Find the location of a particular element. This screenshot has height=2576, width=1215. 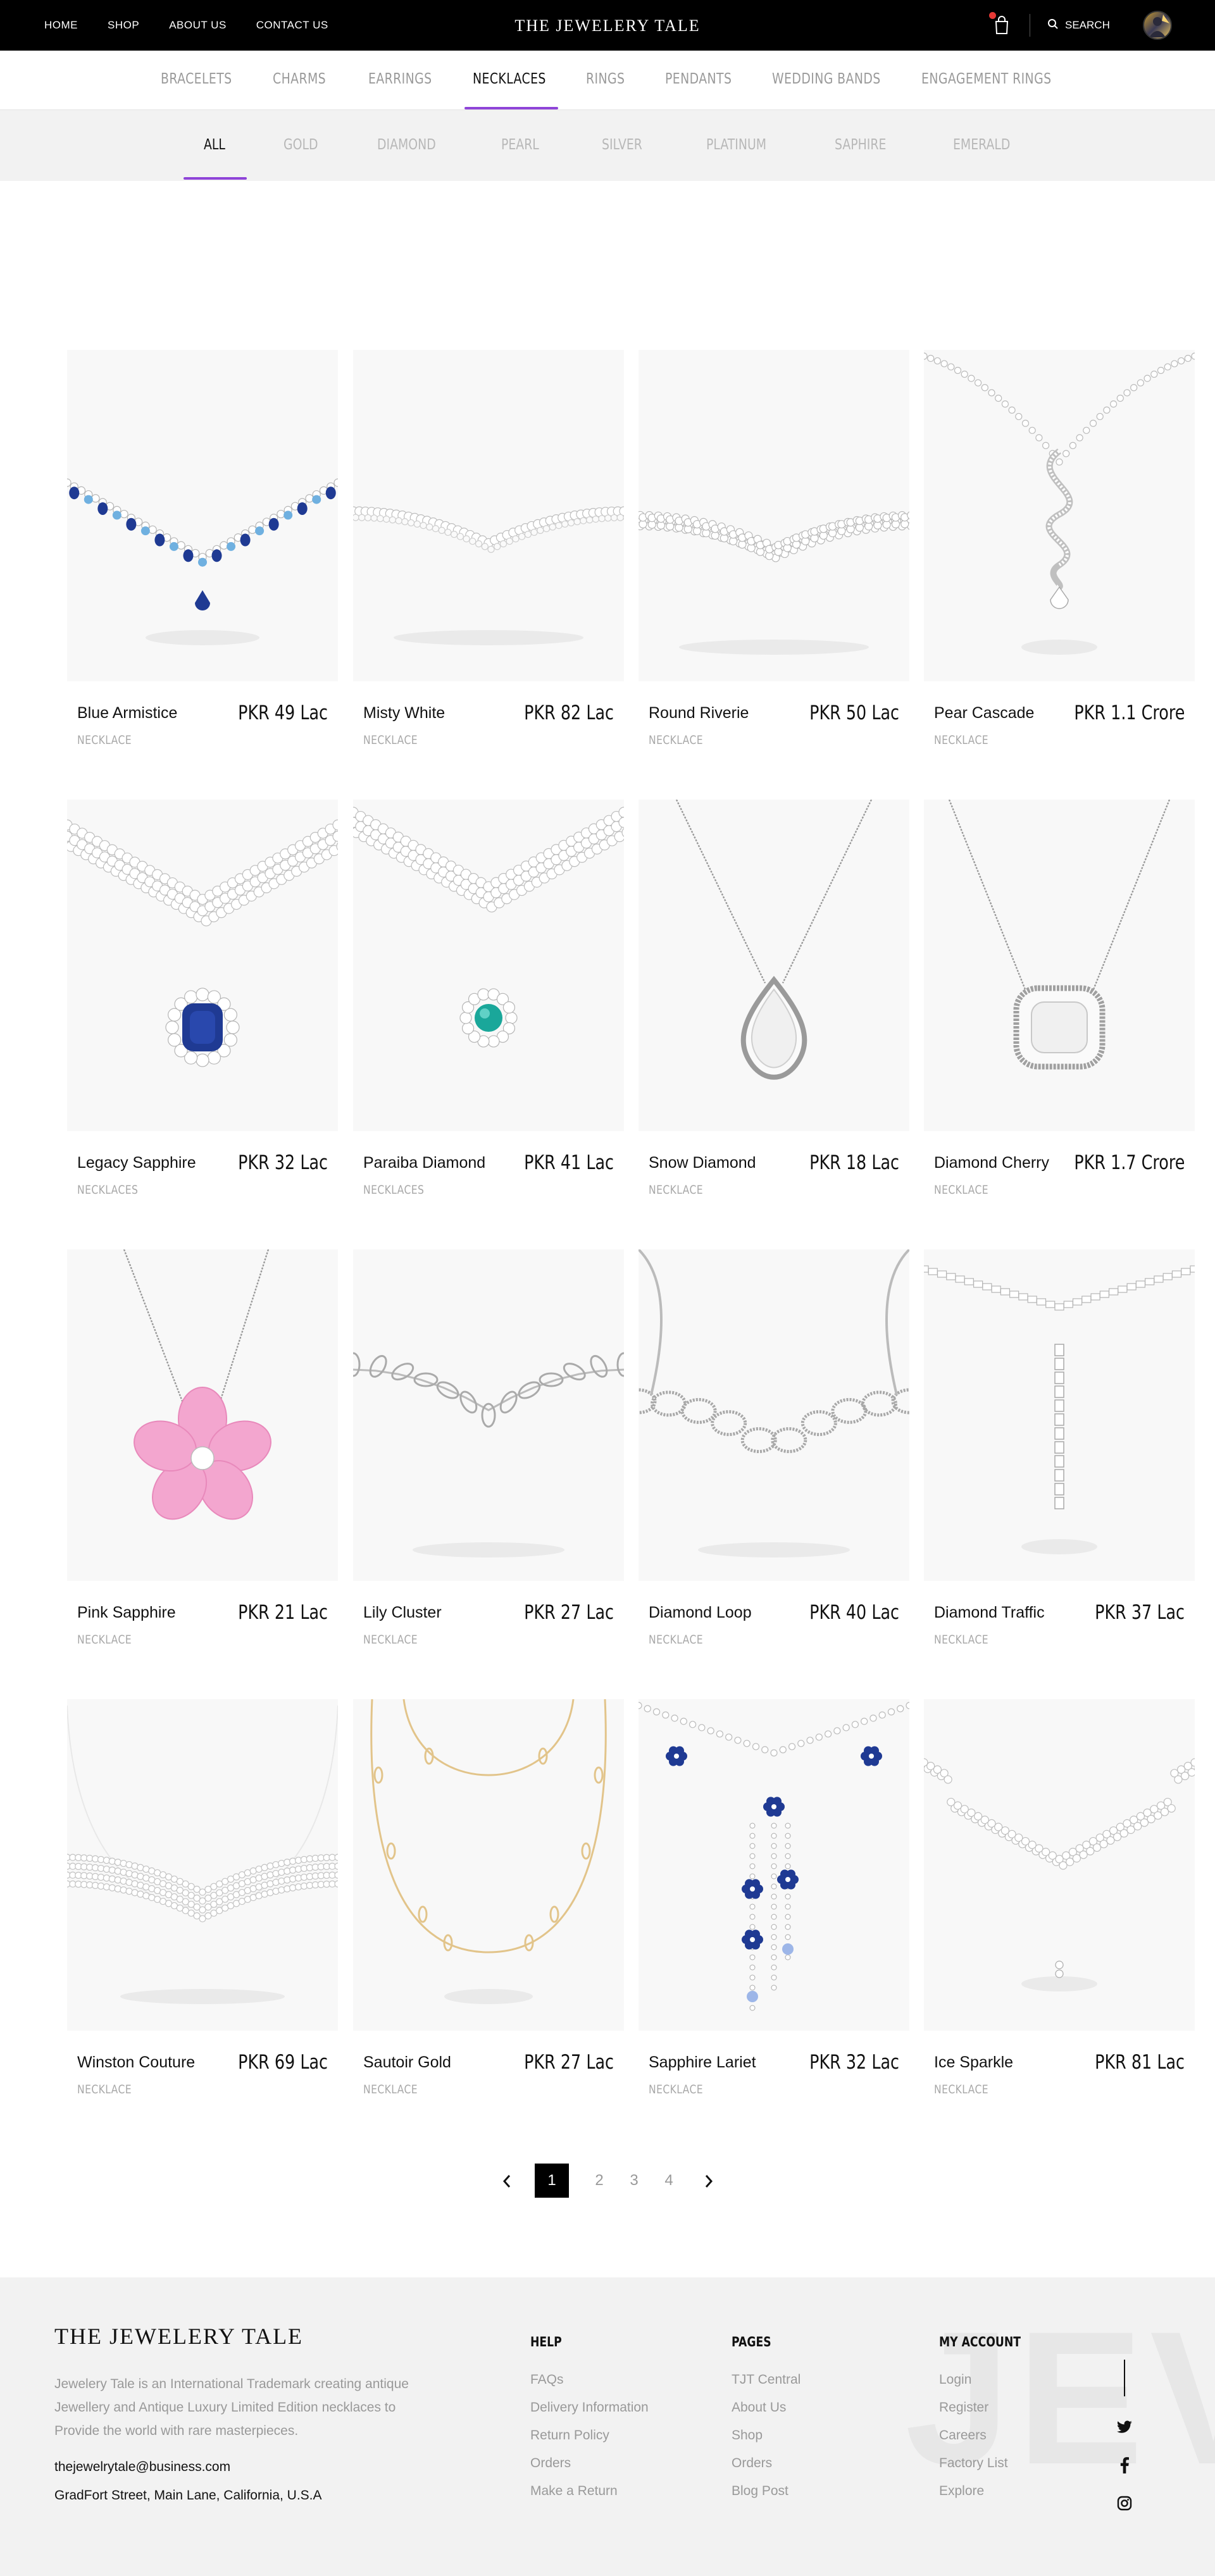

prev-page-chevron-left-icon is located at coordinates (507, 2182).